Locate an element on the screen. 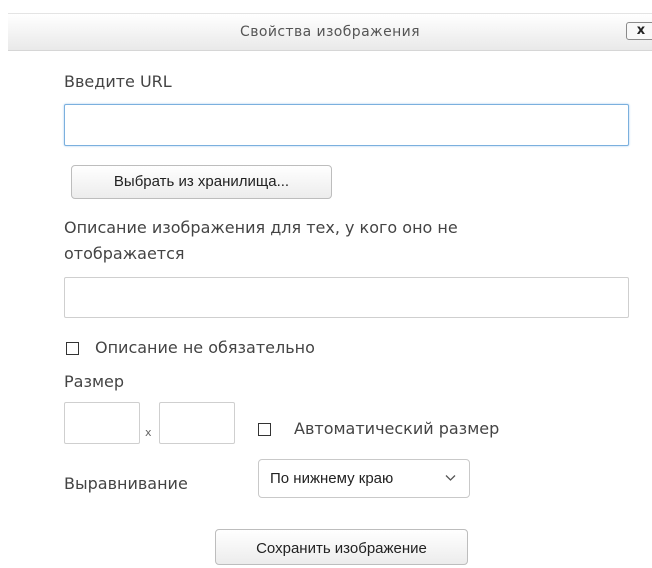  dialog-titlebar: Свойства изображения x is located at coordinates (330, 32).